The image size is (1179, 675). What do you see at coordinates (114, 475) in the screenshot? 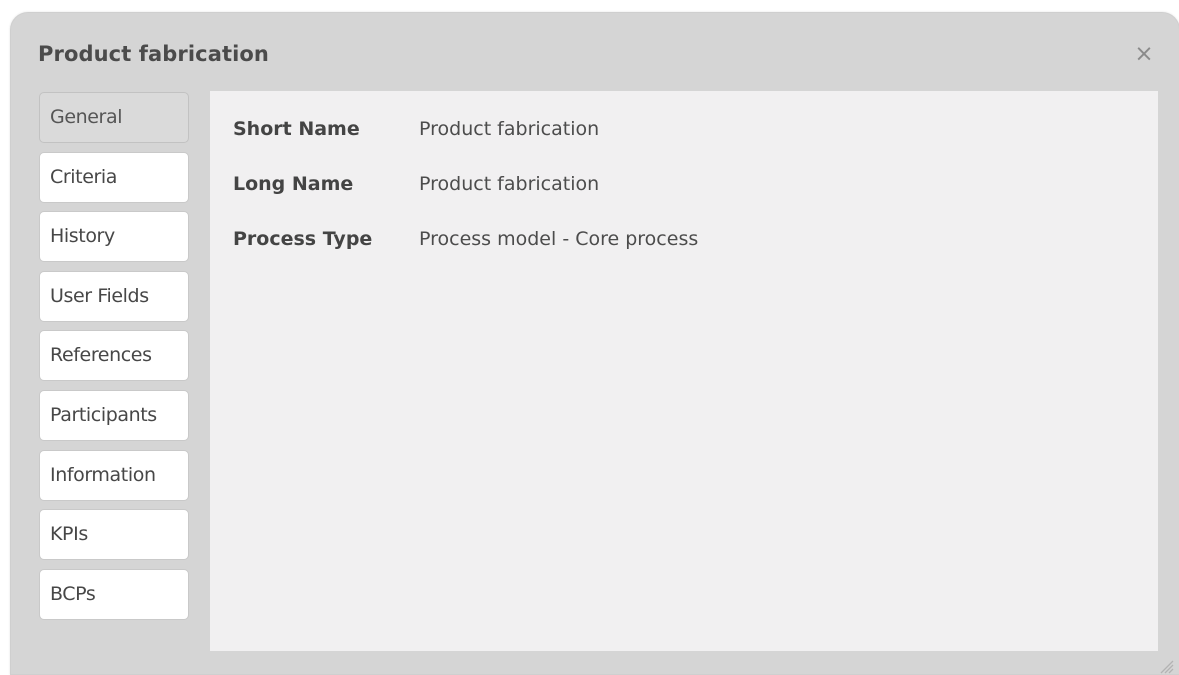
I see `tab-information: Information` at bounding box center [114, 475].